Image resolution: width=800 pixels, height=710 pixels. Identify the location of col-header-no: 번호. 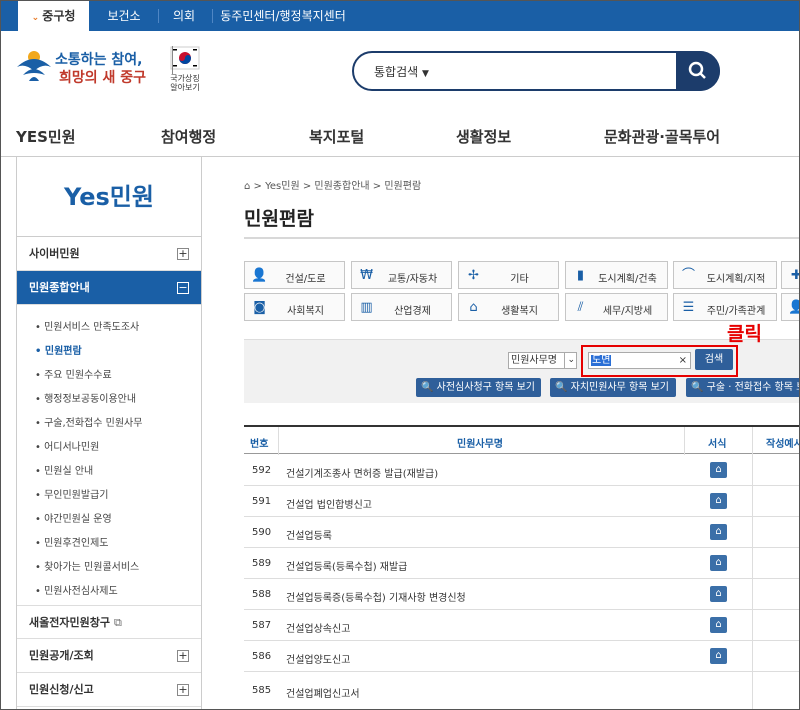
(259, 444).